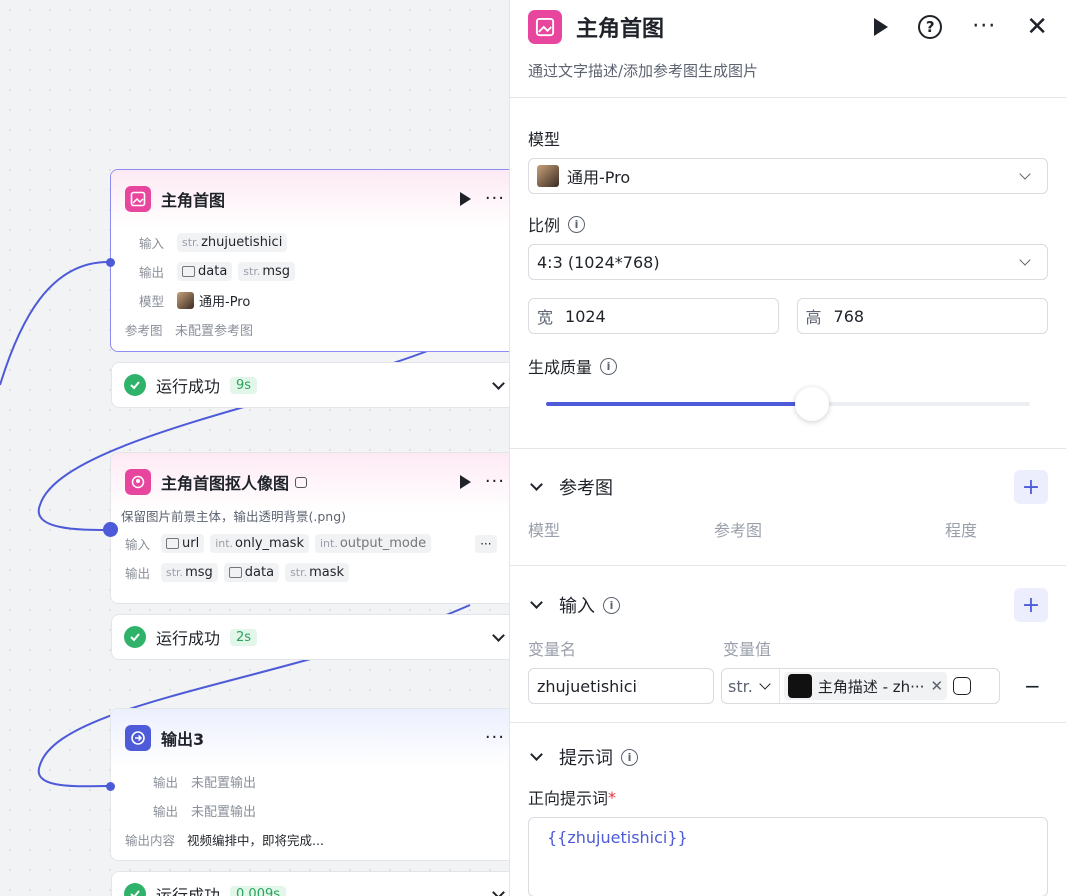  I want to click on input-tag: str. zhujuetishici, so click(232, 242).